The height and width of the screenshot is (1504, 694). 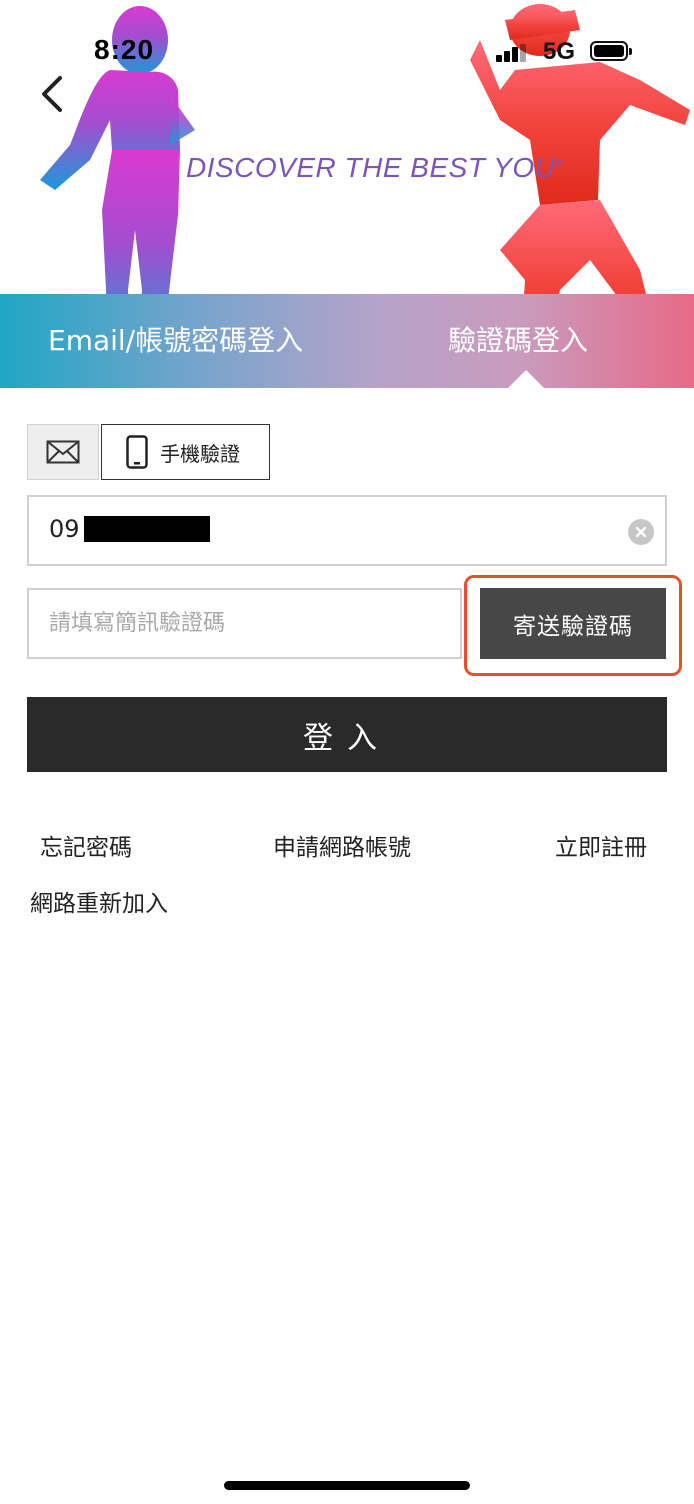 I want to click on phone-method-toggle: 手機驗證, so click(x=185, y=452).